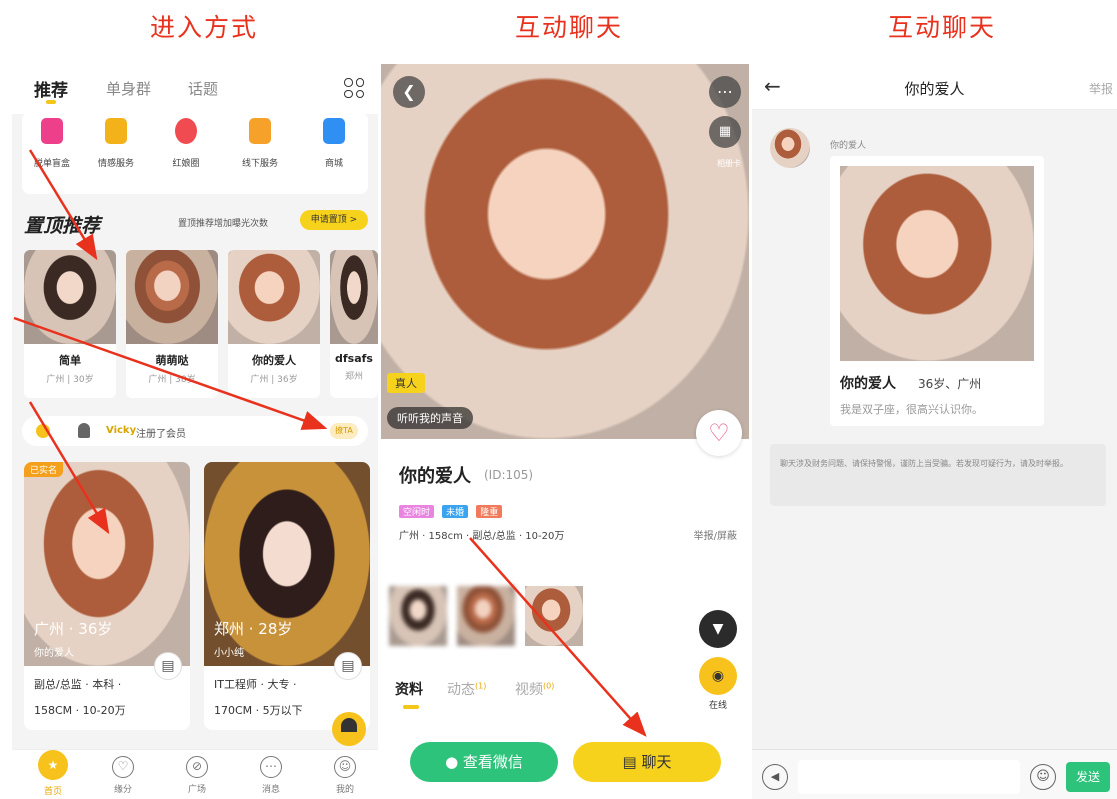  Describe the element at coordinates (848, 146) in the screenshot. I see `sender-name: 你的爱人` at that location.